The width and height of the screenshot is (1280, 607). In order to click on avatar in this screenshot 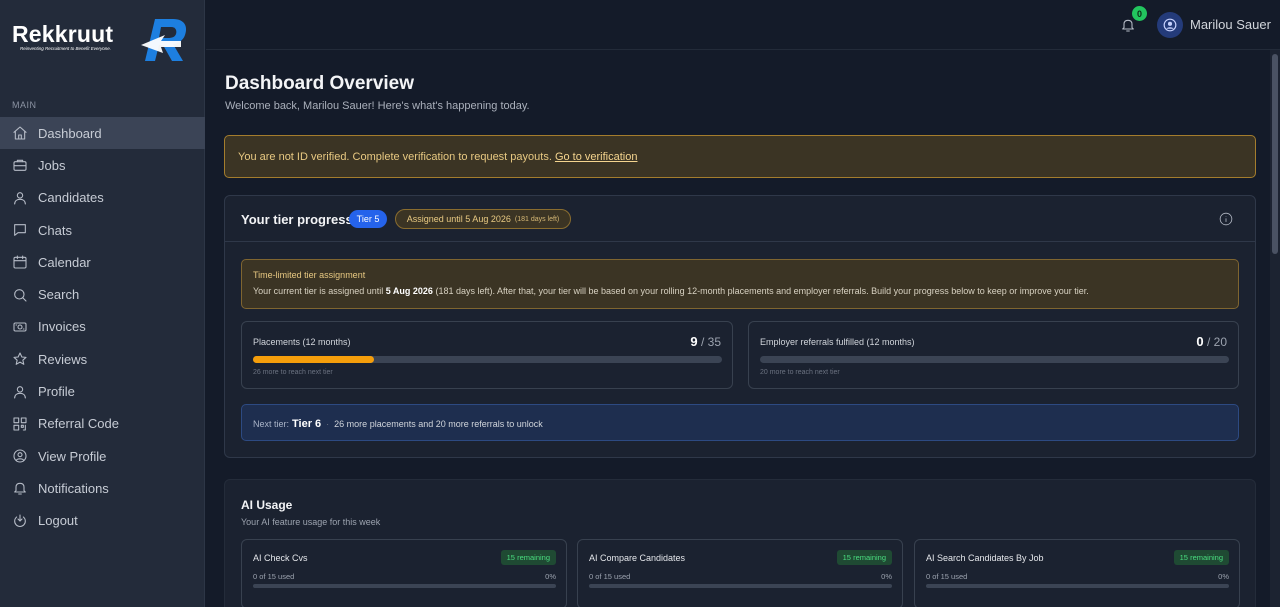, I will do `click(1170, 25)`.